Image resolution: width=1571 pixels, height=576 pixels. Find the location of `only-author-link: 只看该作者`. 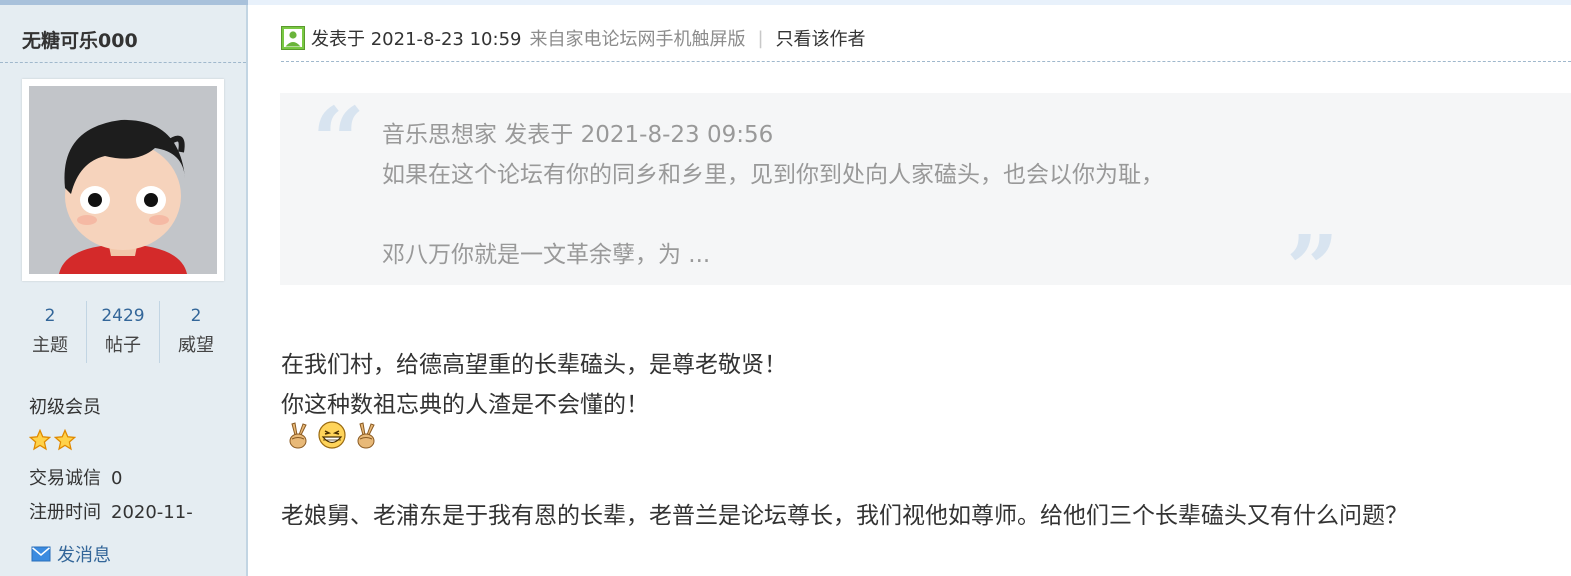

only-author-link: 只看该作者 is located at coordinates (821, 38).